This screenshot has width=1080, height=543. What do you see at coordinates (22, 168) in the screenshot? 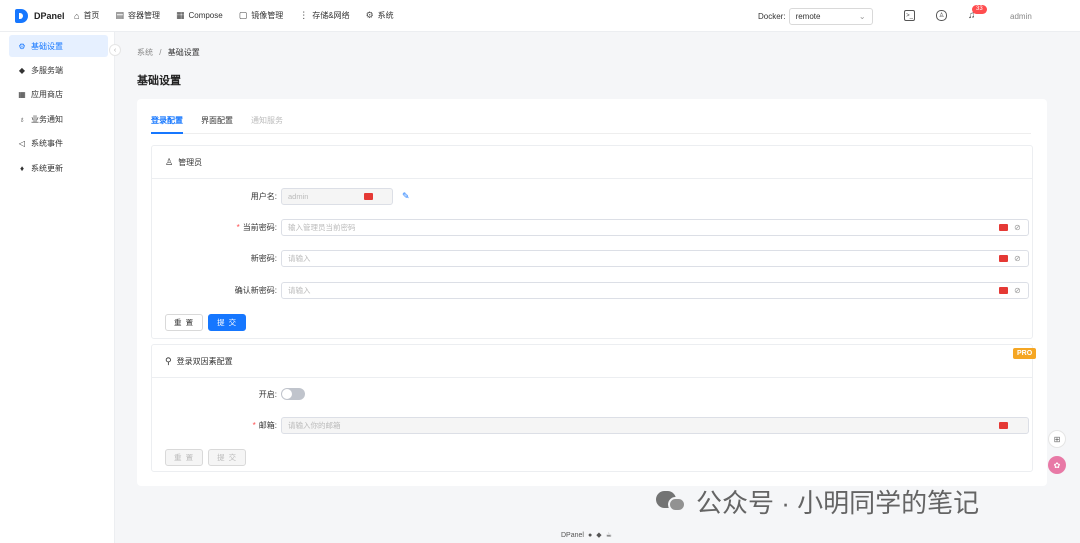
I see `update-icon: ♦` at bounding box center [22, 168].